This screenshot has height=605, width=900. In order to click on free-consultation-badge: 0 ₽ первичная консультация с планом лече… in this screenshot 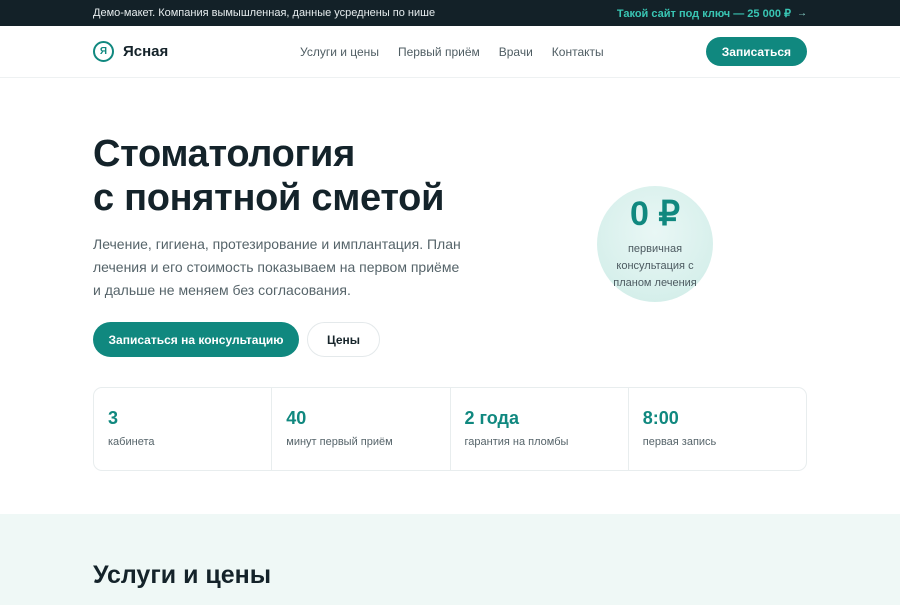, I will do `click(655, 244)`.